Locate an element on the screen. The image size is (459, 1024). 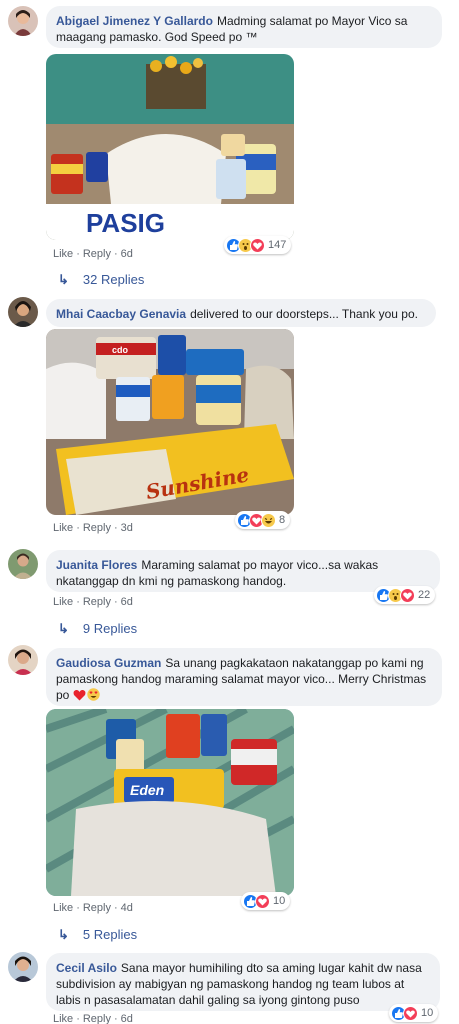
comment-actions: Like · Reply · 3d is located at coordinates (93, 528).